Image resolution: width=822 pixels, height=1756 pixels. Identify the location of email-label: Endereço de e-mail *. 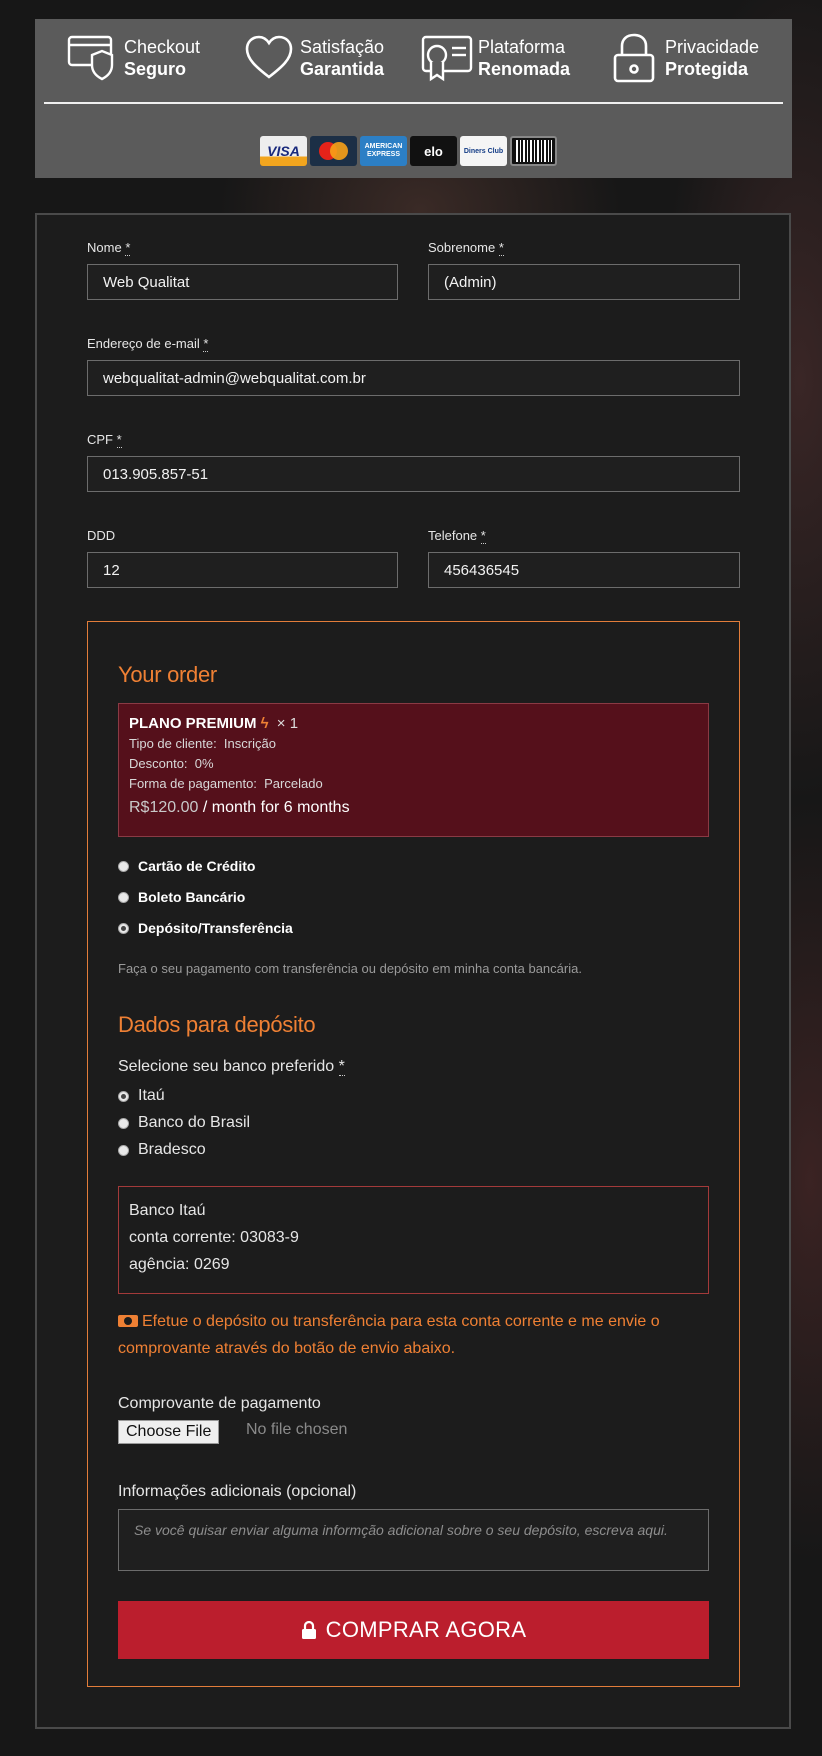
(148, 344).